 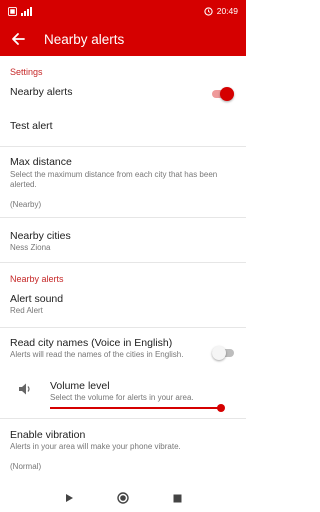 What do you see at coordinates (227, 11) in the screenshot?
I see `status-time: 20:49` at bounding box center [227, 11].